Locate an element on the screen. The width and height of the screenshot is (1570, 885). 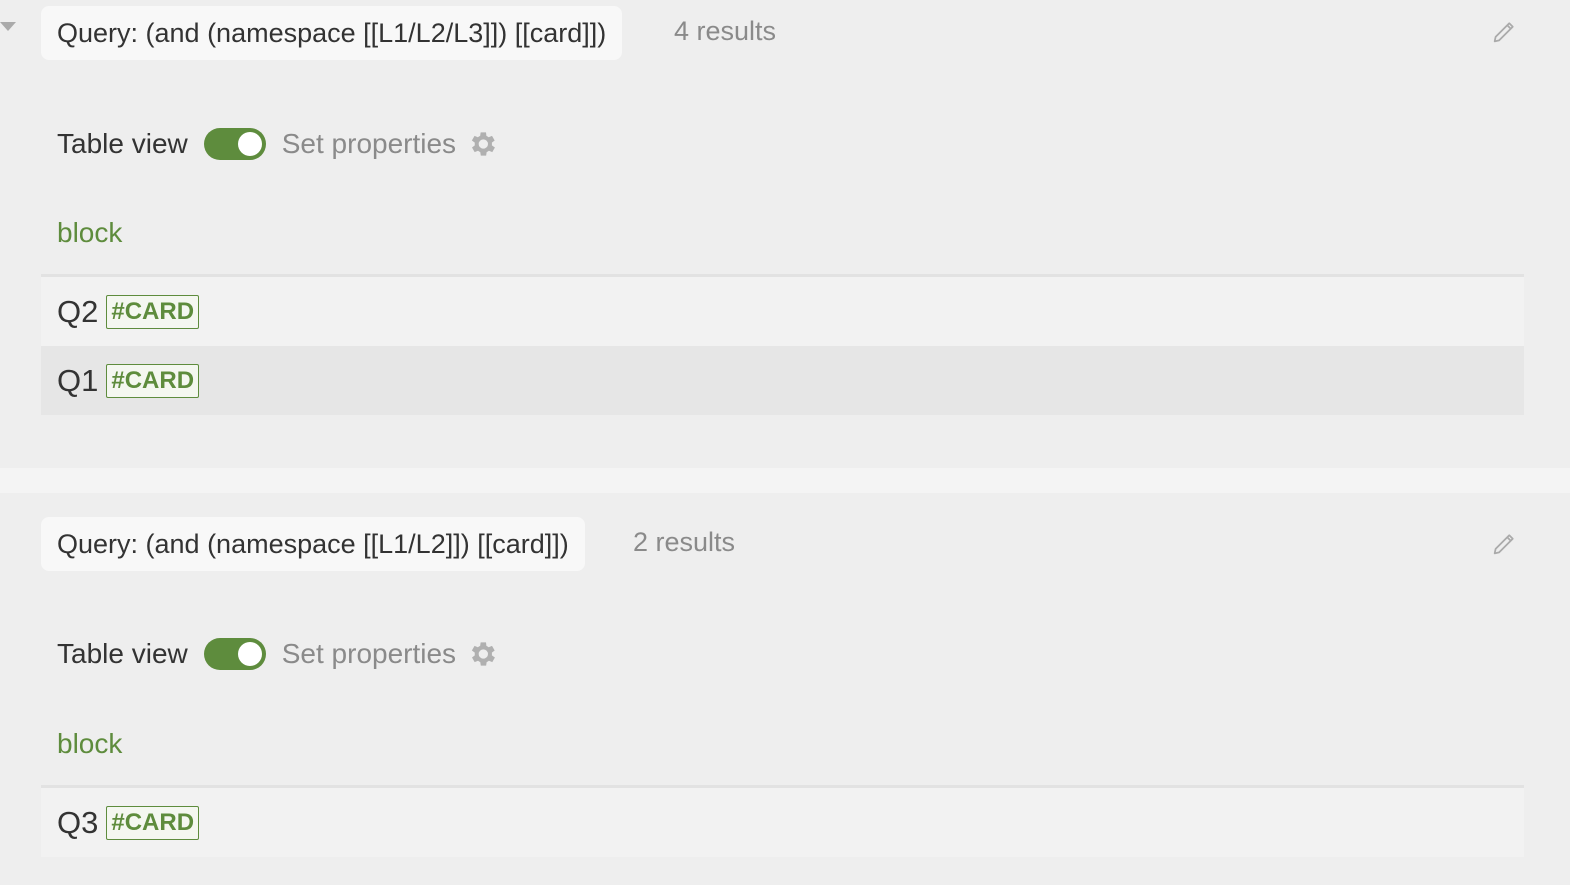
table-row: Q1 #CARD is located at coordinates (782, 380).